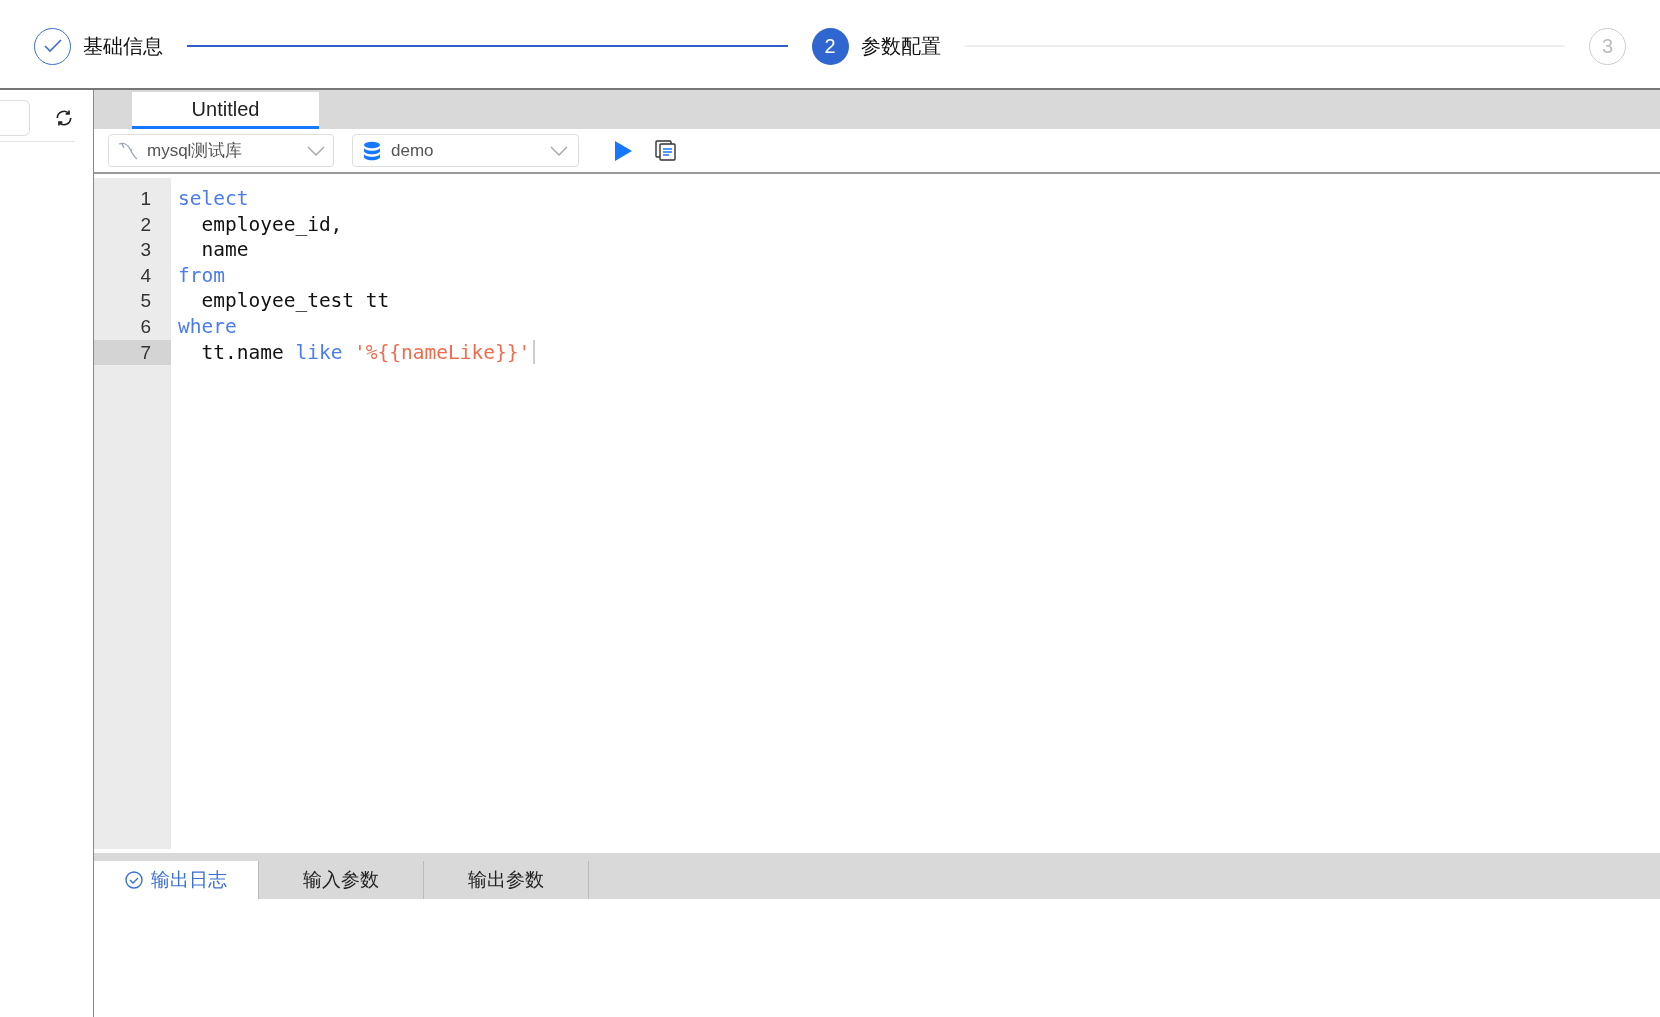 Image resolution: width=1660 pixels, height=1017 pixels. I want to click on line-number: 4, so click(145, 275).